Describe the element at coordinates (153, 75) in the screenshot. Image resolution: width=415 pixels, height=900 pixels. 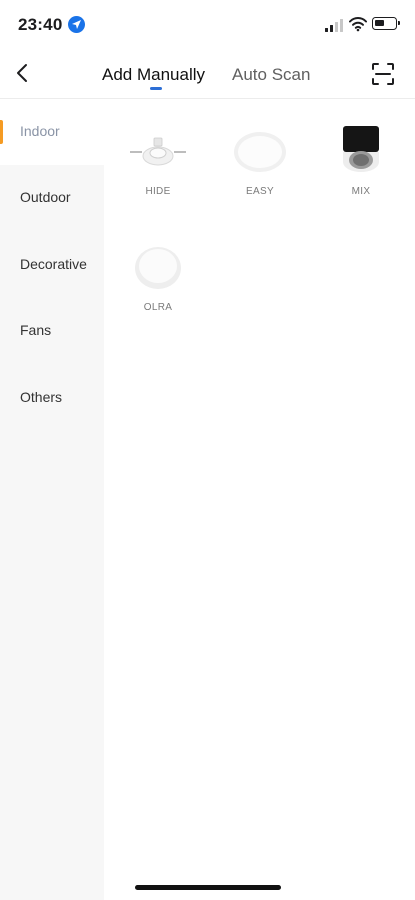
I see `tab-add-manually: Add Manually` at that location.